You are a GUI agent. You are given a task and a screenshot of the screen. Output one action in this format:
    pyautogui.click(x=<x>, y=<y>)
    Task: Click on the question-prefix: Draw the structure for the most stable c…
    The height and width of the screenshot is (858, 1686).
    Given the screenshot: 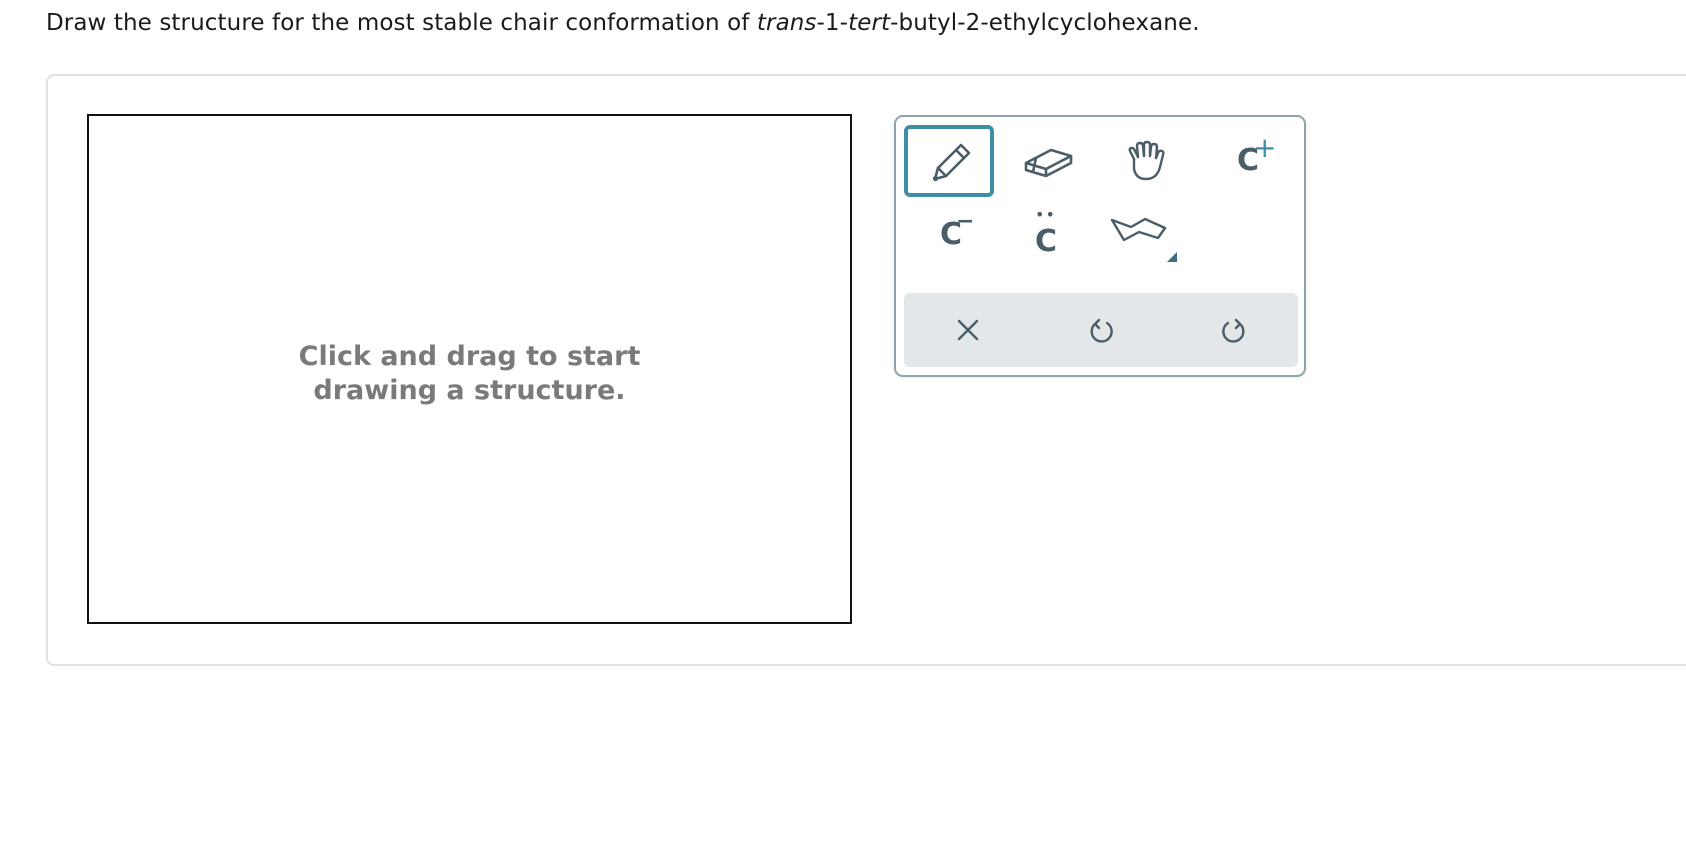 What is the action you would take?
    pyautogui.click(x=401, y=23)
    